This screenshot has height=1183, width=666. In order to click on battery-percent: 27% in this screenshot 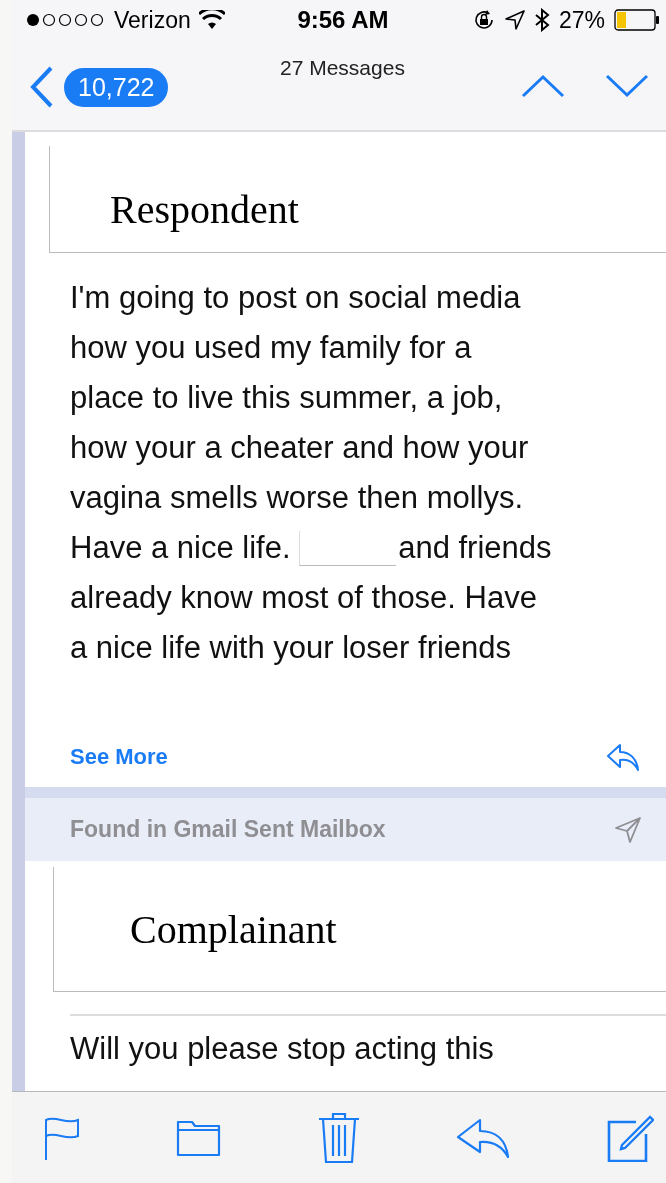, I will do `click(581, 20)`.